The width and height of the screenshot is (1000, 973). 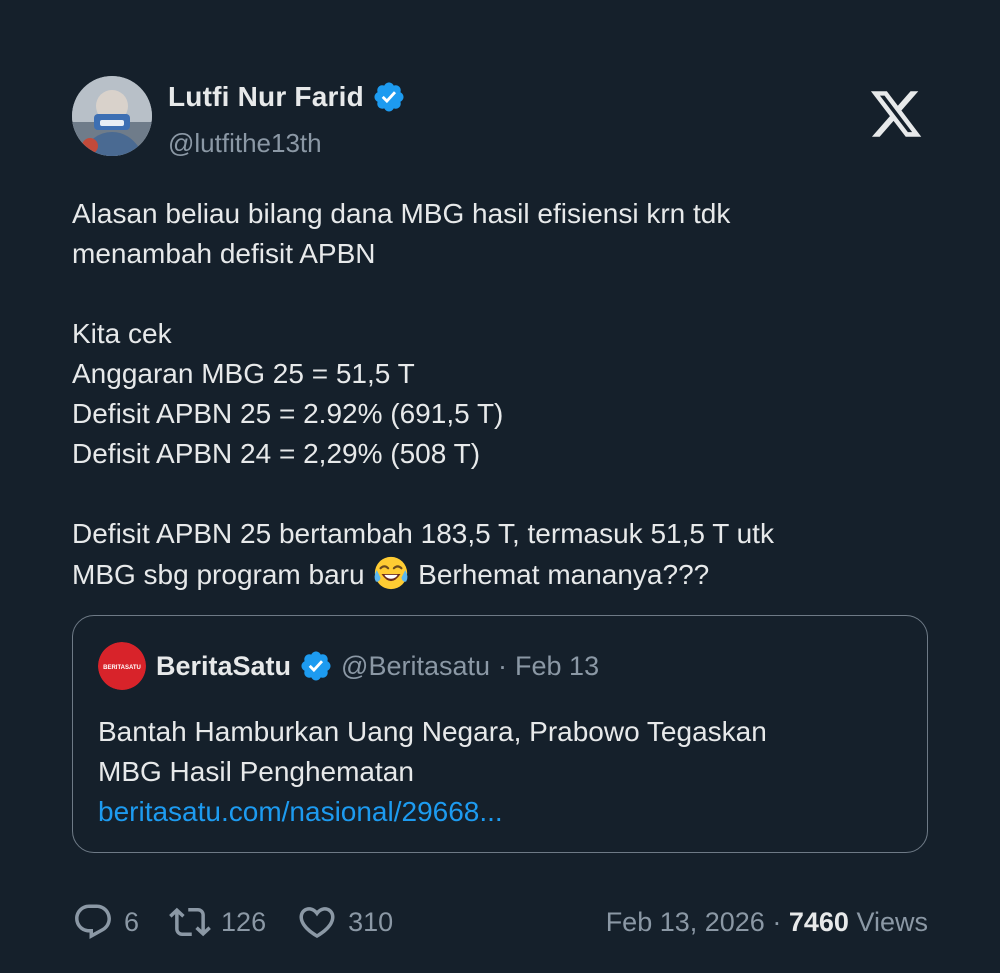 I want to click on tweet-line: Kita cek, so click(x=122, y=333).